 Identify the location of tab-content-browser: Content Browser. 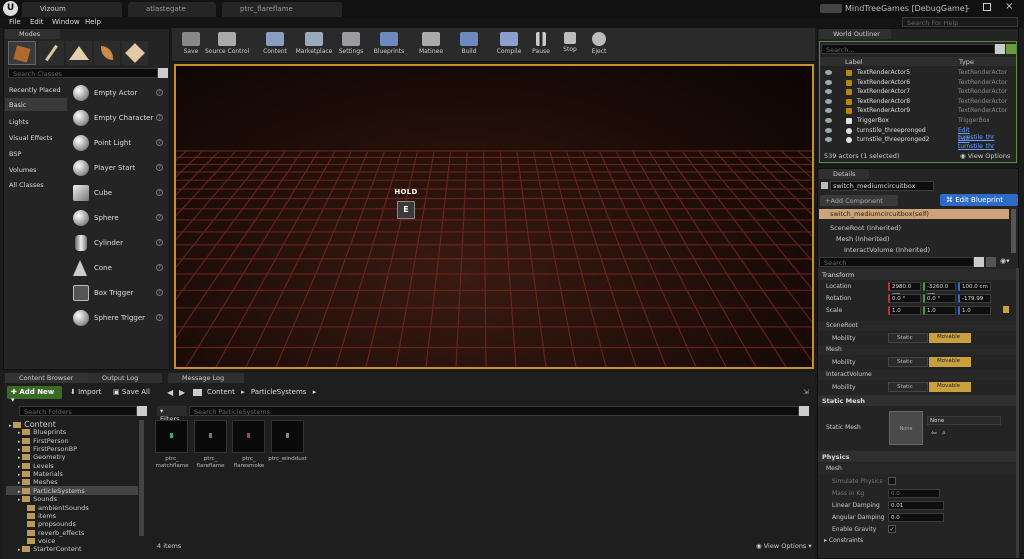
(48, 378).